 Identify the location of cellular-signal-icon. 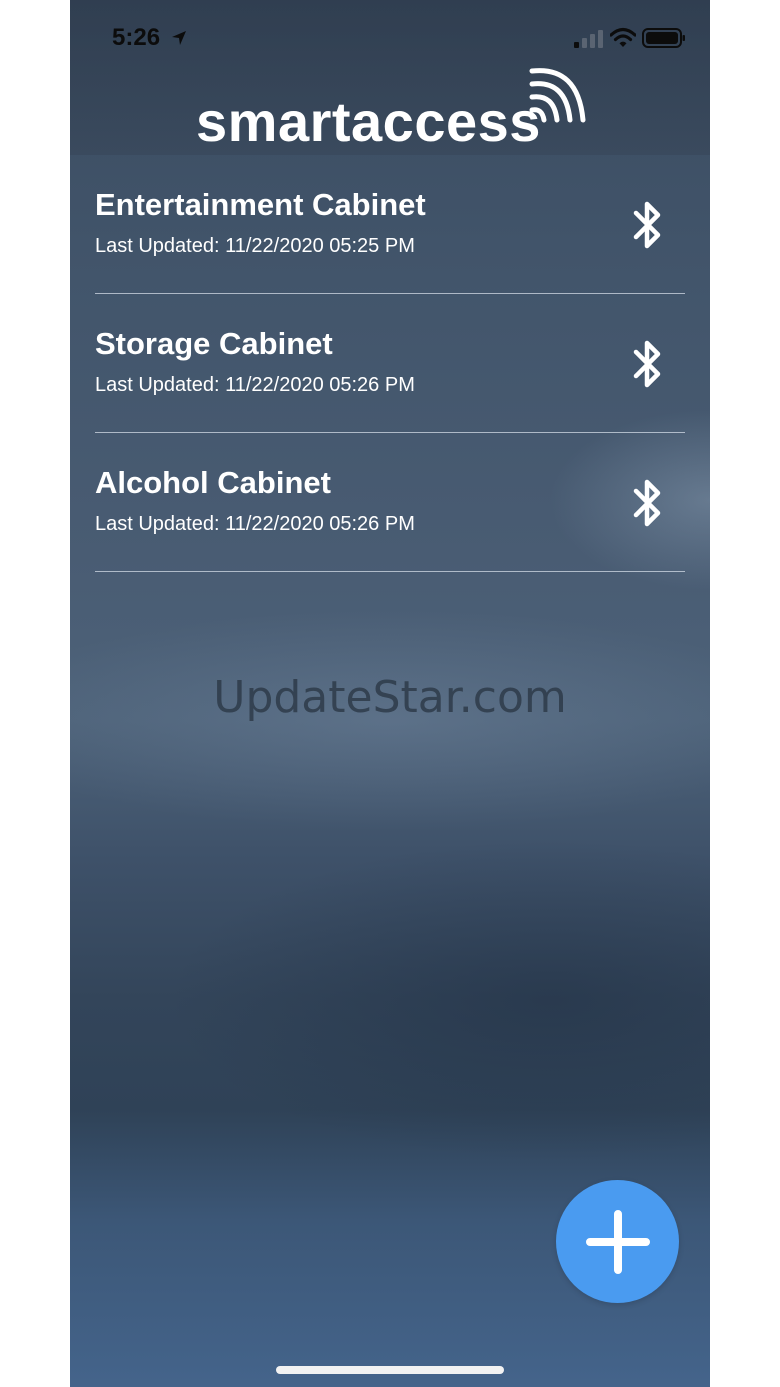
(588, 39).